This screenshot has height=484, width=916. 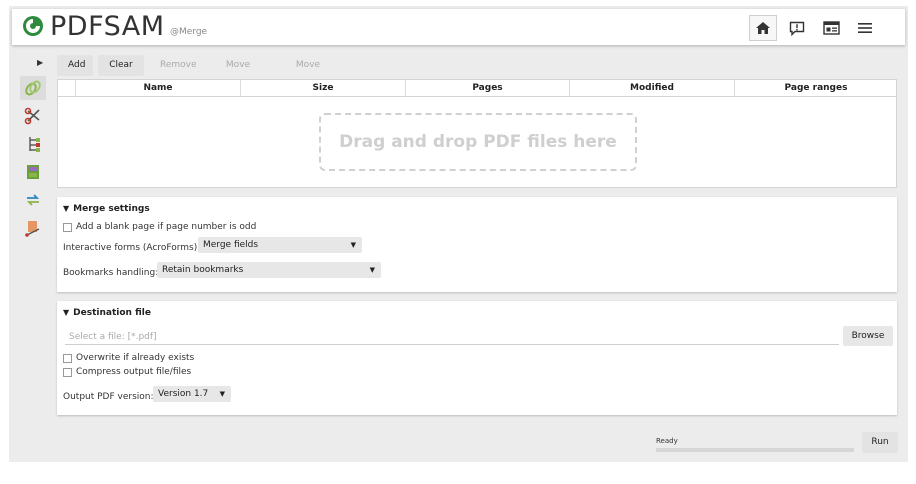 I want to click on rail-extract, so click(x=33, y=228).